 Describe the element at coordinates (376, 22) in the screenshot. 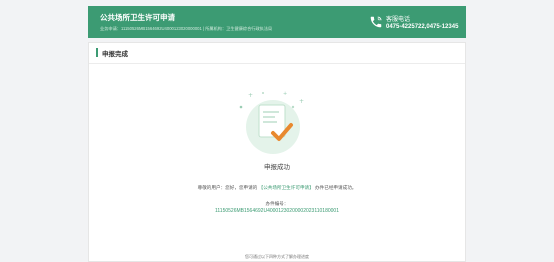

I see `phone-icon` at that location.